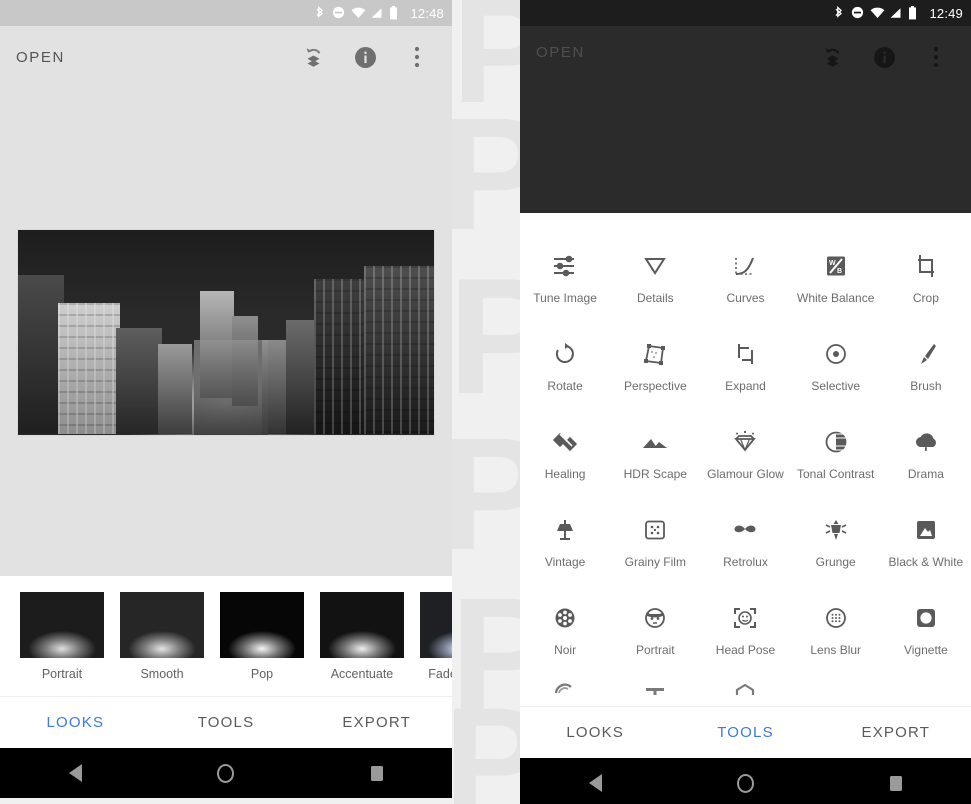 Image resolution: width=971 pixels, height=804 pixels. I want to click on tool-vintage: Vintage, so click(565, 545).